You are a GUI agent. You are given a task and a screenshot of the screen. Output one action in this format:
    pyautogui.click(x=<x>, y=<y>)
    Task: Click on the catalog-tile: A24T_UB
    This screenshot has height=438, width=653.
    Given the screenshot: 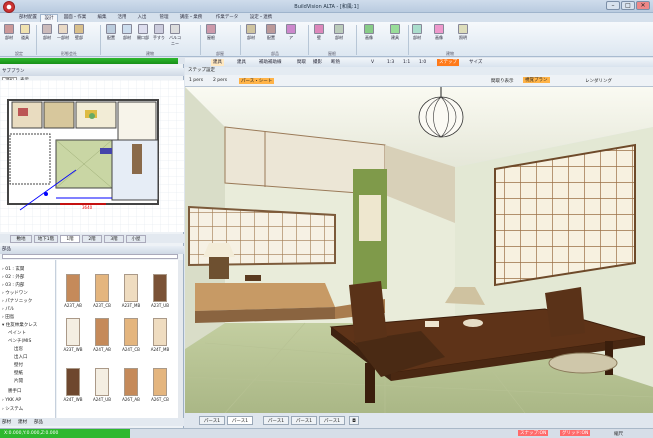 What is the action you would take?
    pyautogui.click(x=102, y=387)
    